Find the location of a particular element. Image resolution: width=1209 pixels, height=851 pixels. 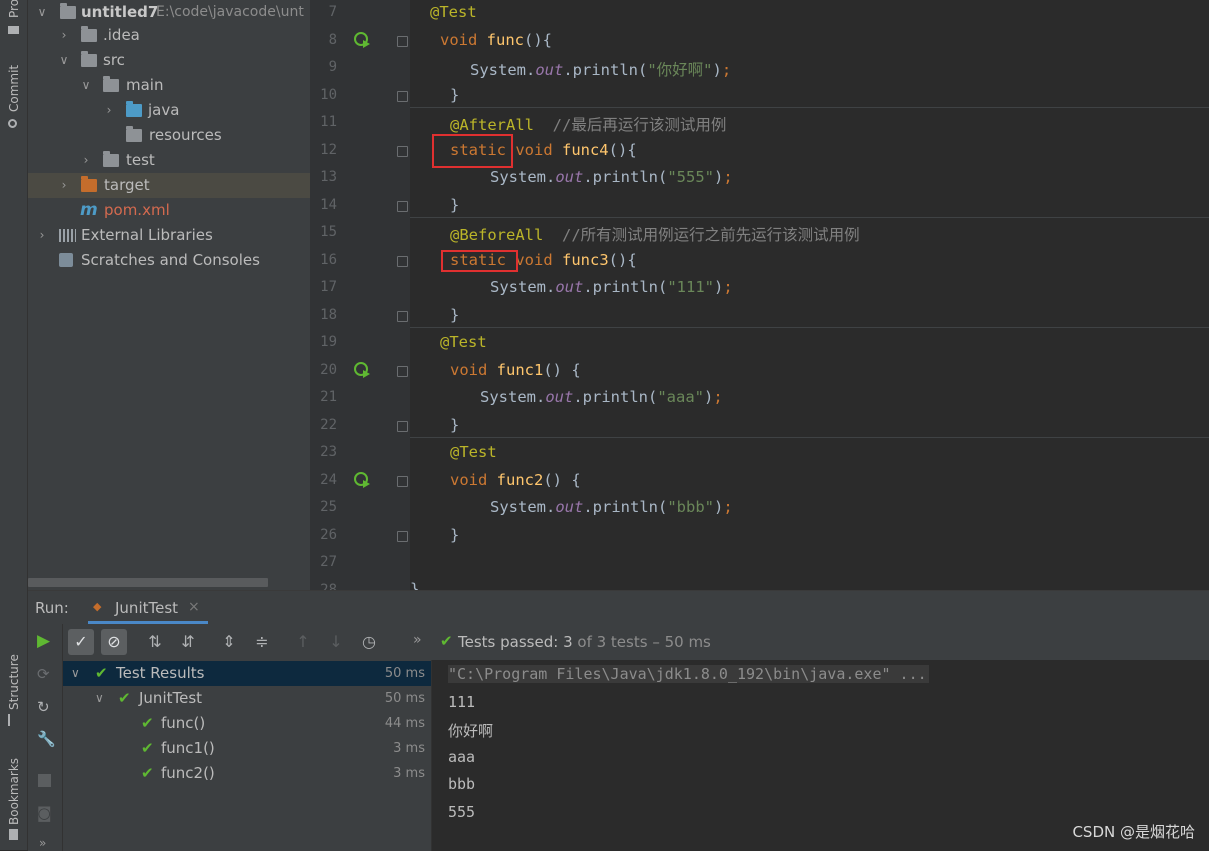

code-line-18: } is located at coordinates (455, 315).